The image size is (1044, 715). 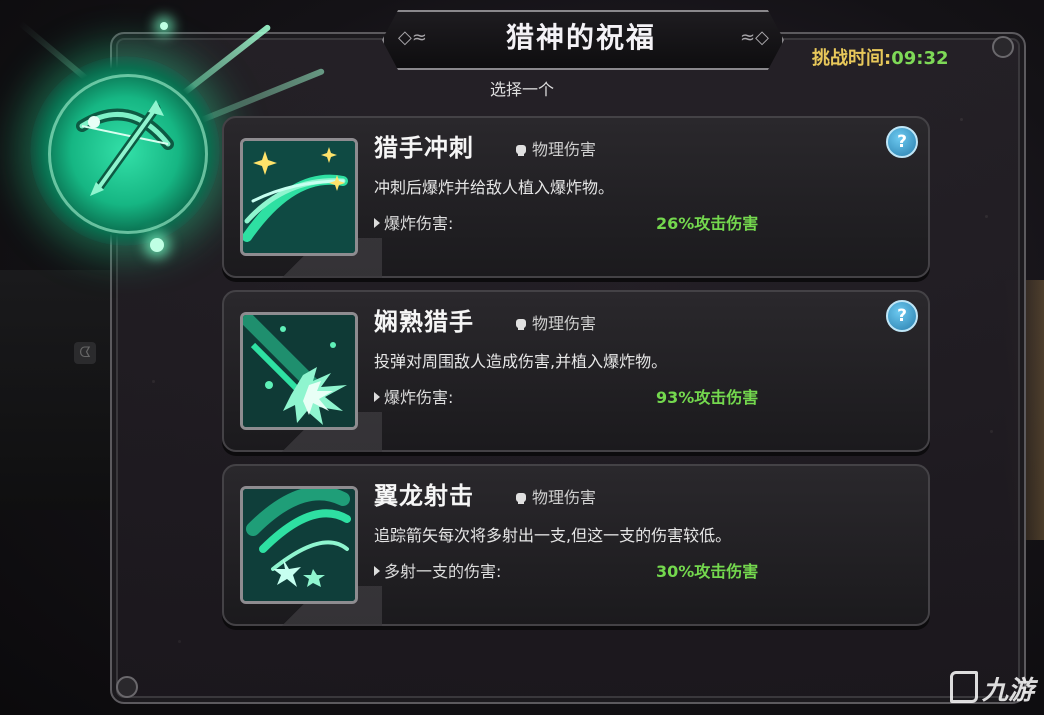 What do you see at coordinates (580, 37) in the screenshot?
I see `page-title: 猎神的祝福` at bounding box center [580, 37].